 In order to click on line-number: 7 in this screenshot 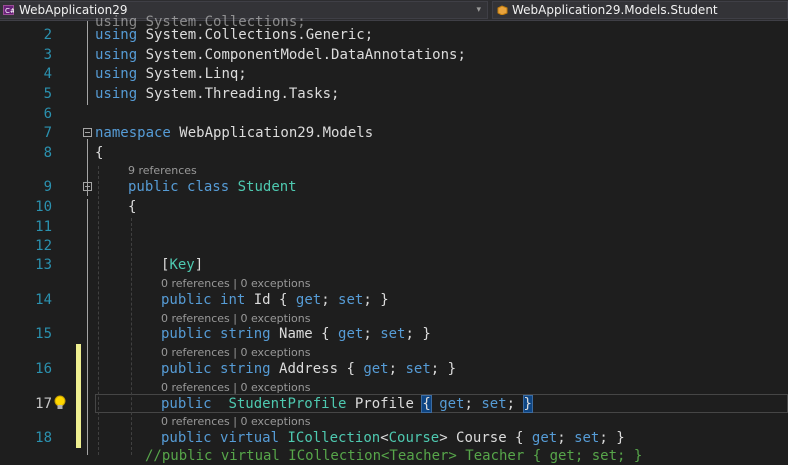, I will do `click(47, 133)`.